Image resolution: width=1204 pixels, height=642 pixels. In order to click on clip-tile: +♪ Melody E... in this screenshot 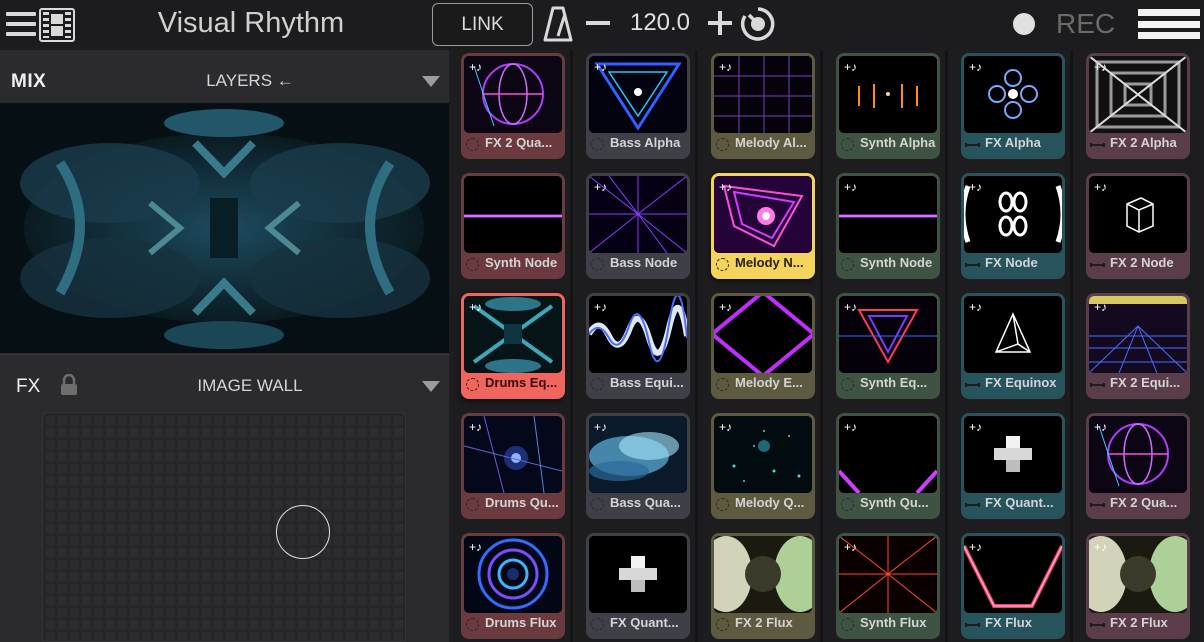, I will do `click(763, 346)`.